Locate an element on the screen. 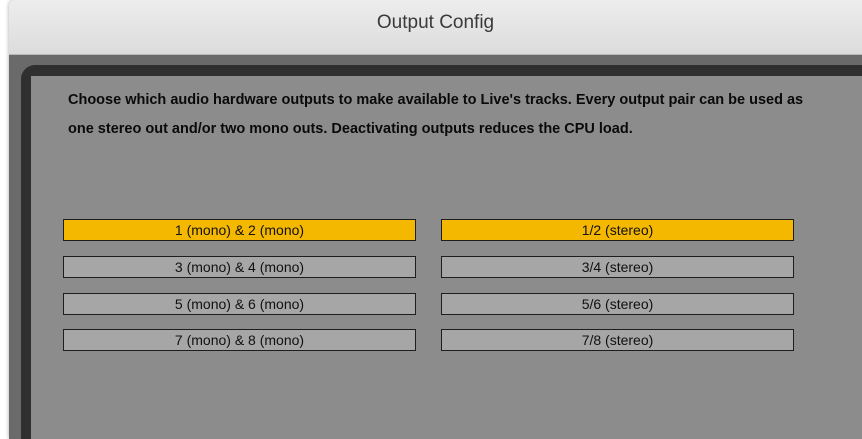 The height and width of the screenshot is (439, 862). window-title: Output Config is located at coordinates (435, 22).